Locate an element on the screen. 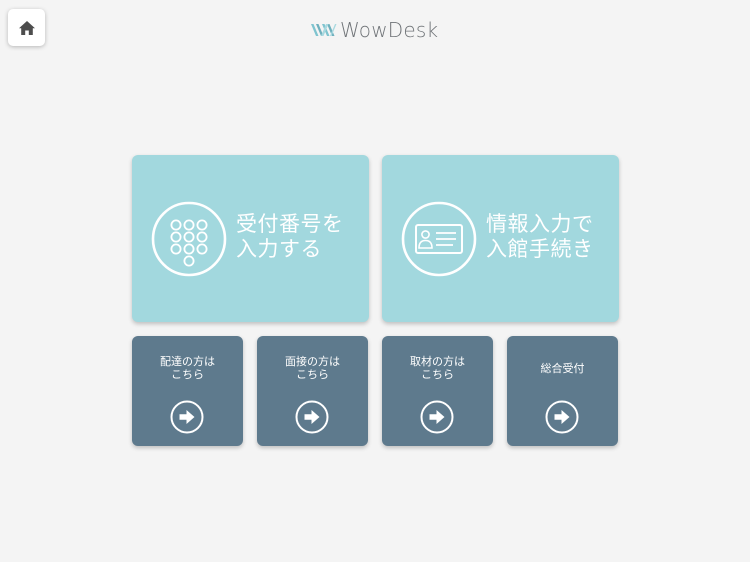  enter-receipt-number-label: 受付番号を 入力する is located at coordinates (290, 236).